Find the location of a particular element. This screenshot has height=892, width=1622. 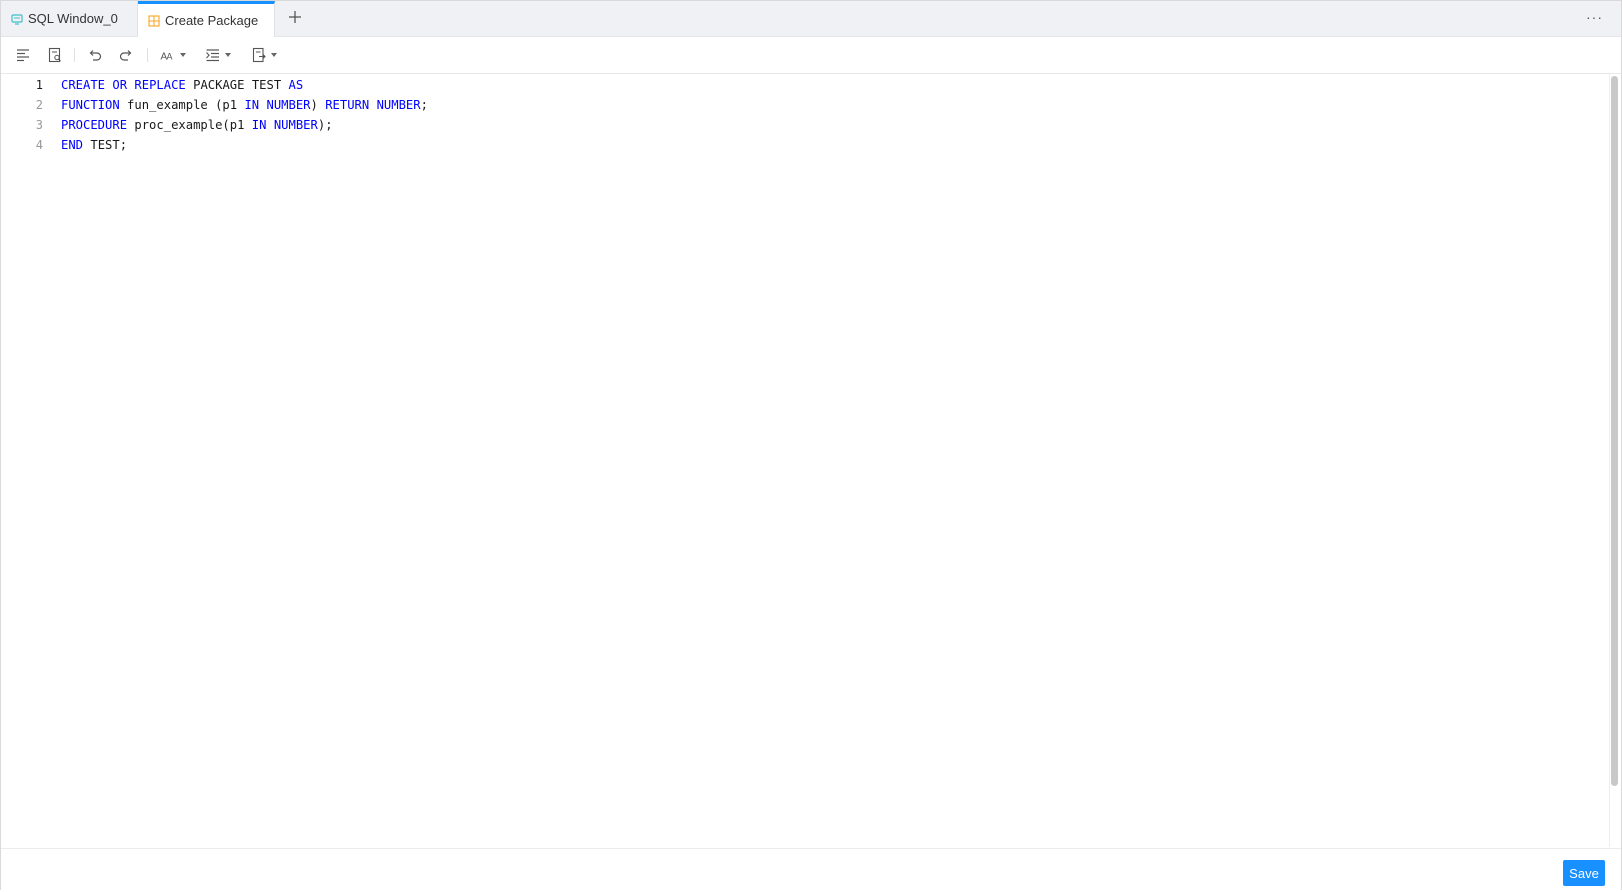

format-button is located at coordinates (23, 55).